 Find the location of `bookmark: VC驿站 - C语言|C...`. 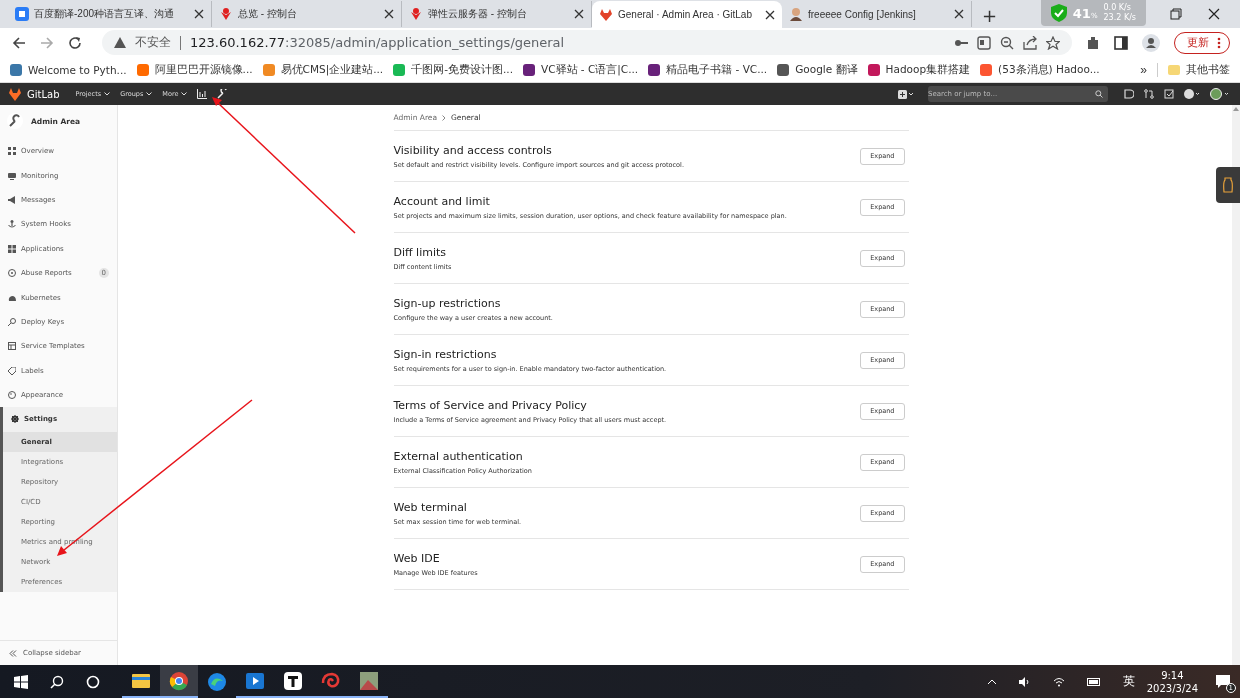

bookmark: VC驿站 - C语言|C... is located at coordinates (581, 69).